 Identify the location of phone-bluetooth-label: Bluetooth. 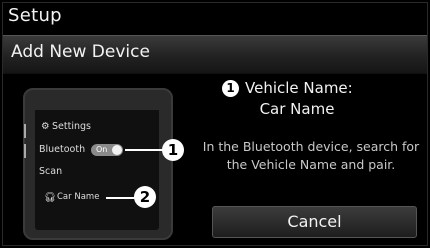
(62, 149).